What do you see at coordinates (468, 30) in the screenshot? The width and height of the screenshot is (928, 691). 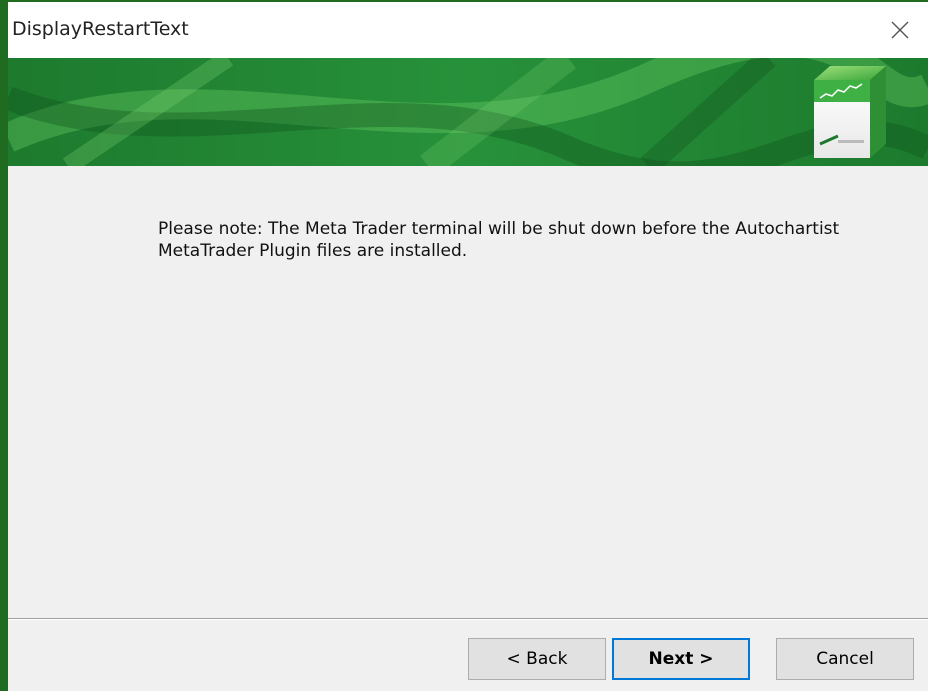 I see `title-bar: DisplayRestartText` at bounding box center [468, 30].